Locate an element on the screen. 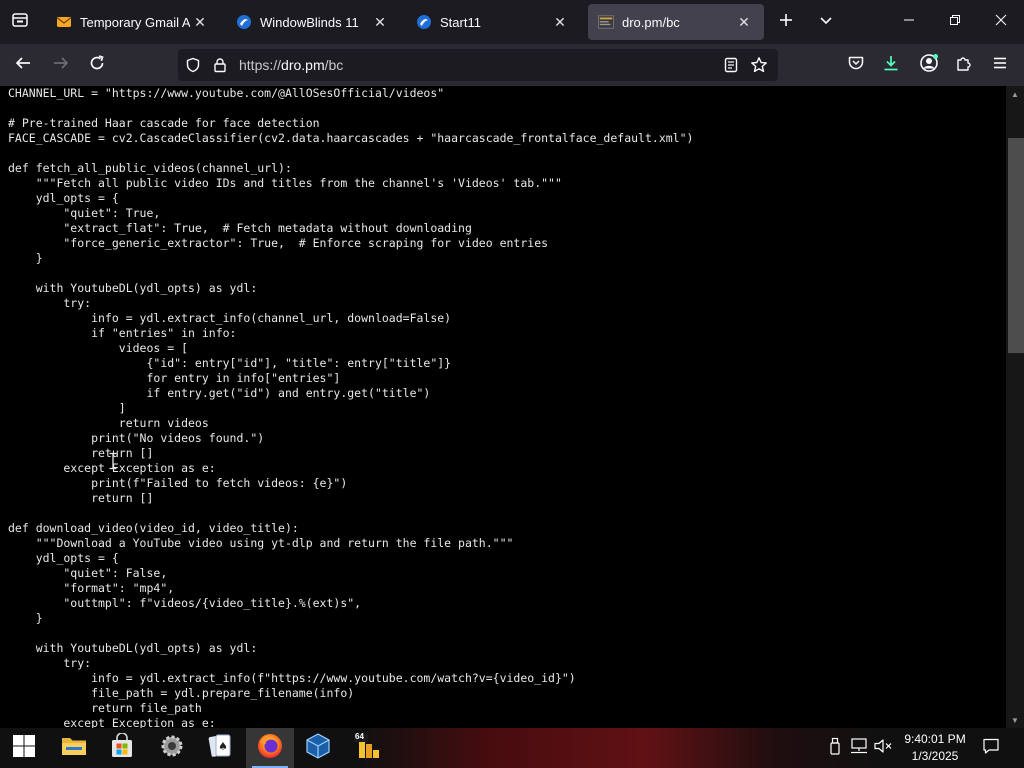 The height and width of the screenshot is (768, 1024). url-scheme: https:// is located at coordinates (260, 65).